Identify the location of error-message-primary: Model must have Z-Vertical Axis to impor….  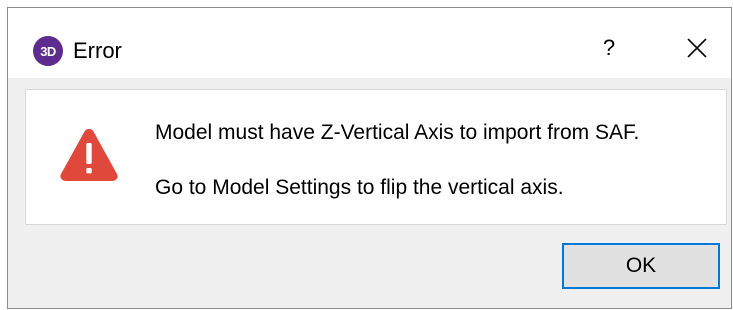
(397, 132).